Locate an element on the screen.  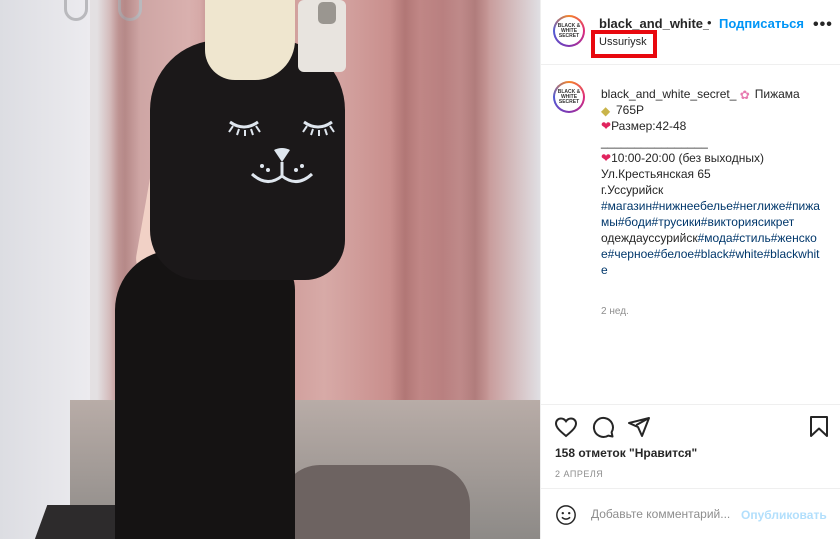
follow-button: Подписаться is located at coordinates (761, 23).